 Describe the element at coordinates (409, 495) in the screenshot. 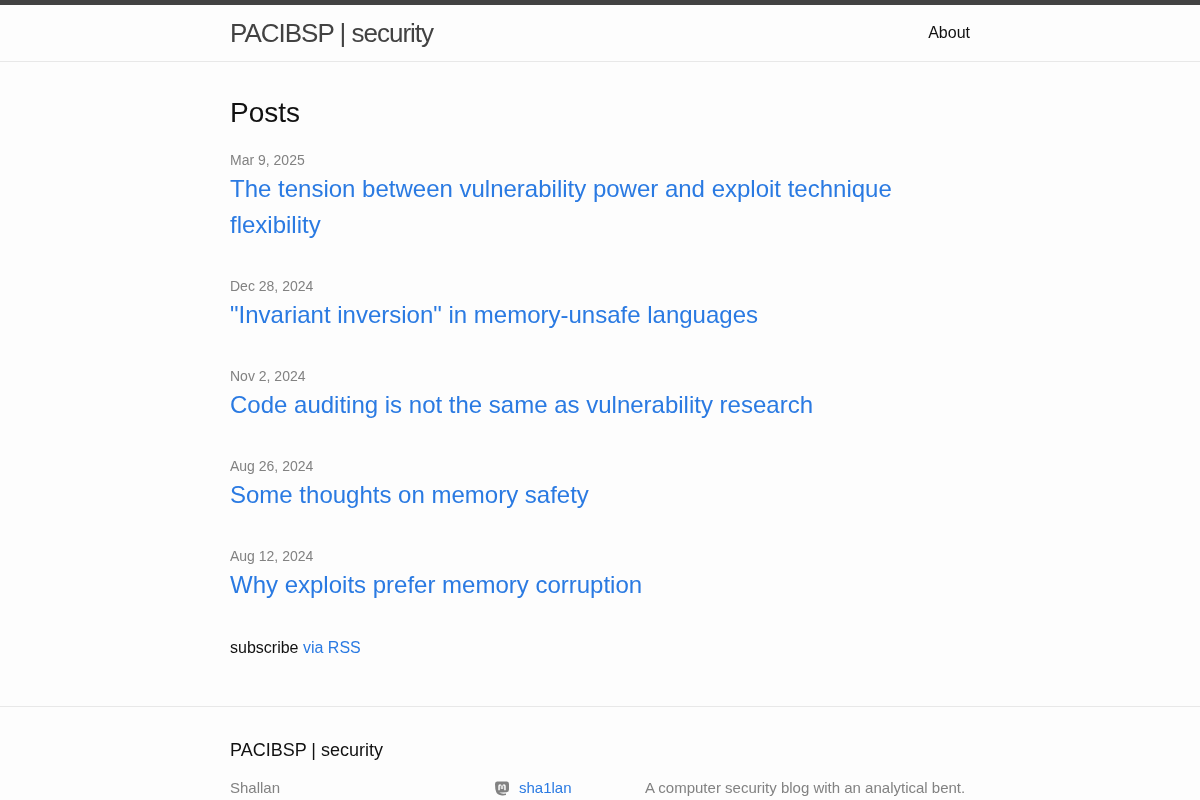

I see `post-title-link: Some thoughts on memory safety` at that location.